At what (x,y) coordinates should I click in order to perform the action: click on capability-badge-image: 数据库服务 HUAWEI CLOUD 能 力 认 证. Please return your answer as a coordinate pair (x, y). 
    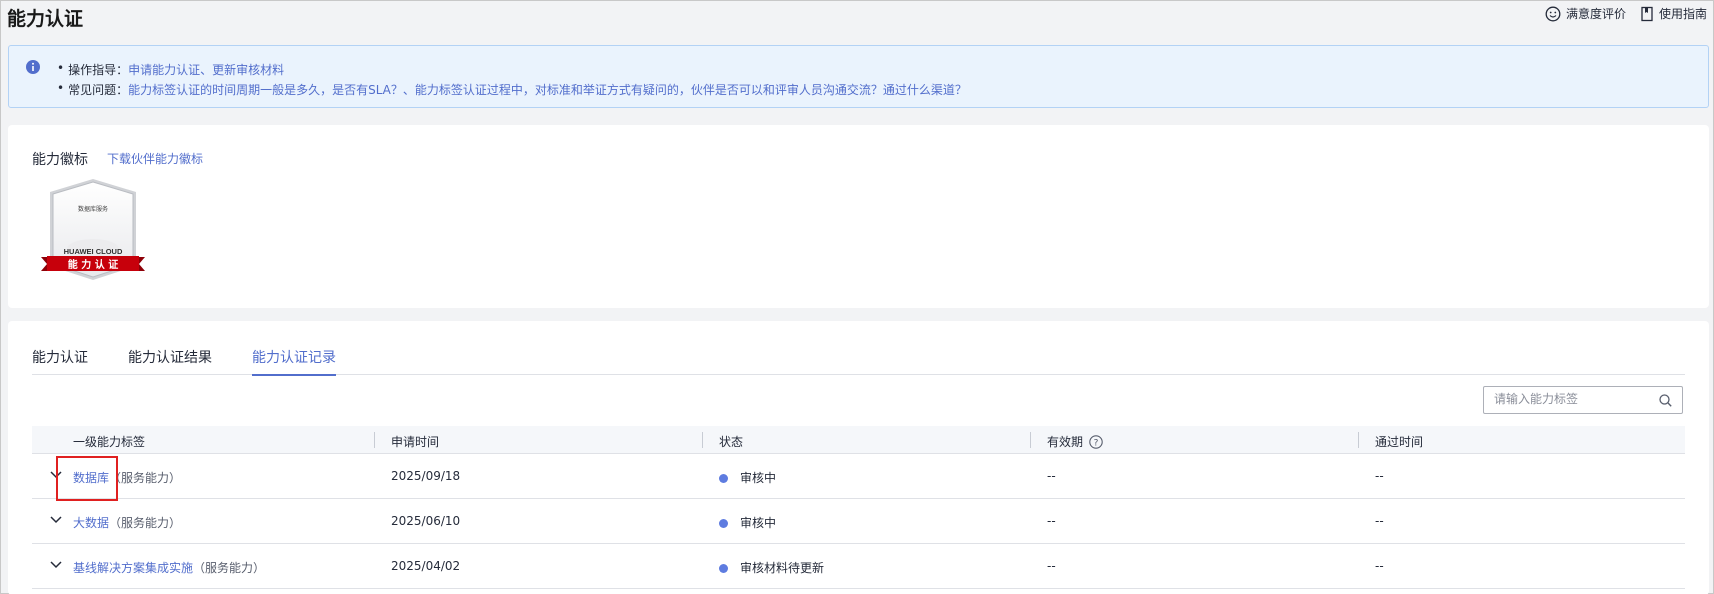
    Looking at the image, I should click on (93, 229).